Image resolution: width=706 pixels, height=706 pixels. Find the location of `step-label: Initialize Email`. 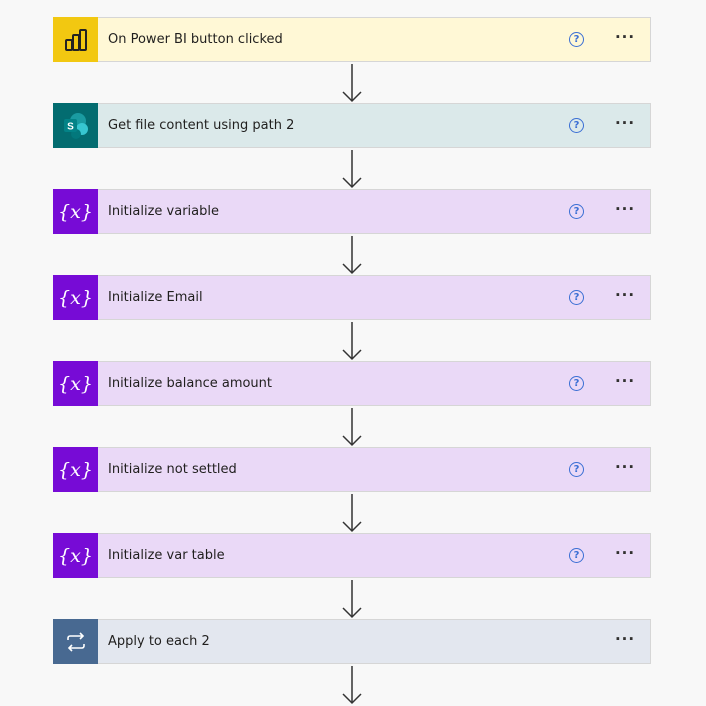

step-label: Initialize Email is located at coordinates (155, 297).